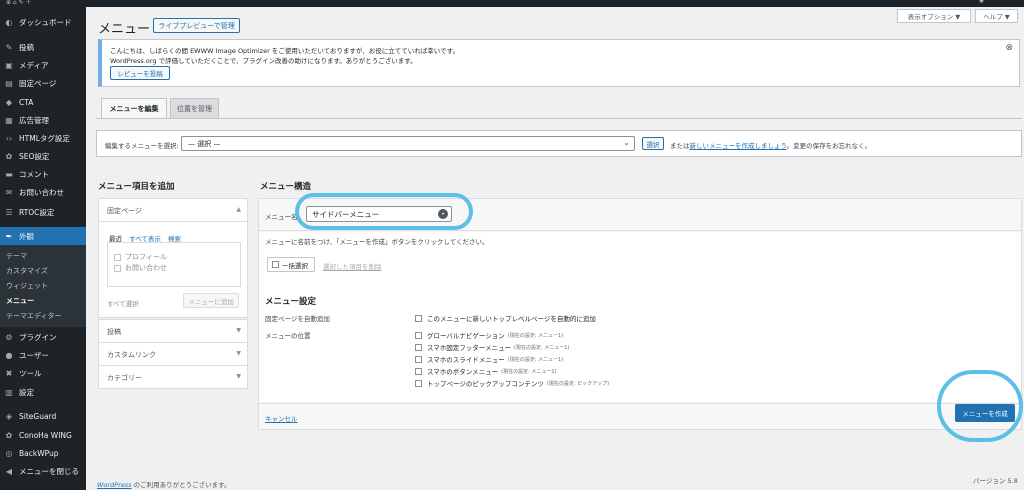 The image size is (1024, 490). I want to click on menu-footer-bar: キャンセル, so click(640, 416).